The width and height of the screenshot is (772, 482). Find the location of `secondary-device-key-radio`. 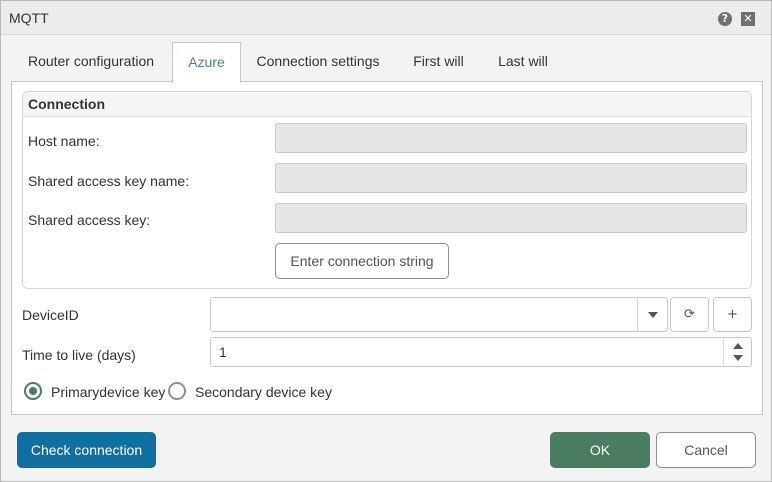

secondary-device-key-radio is located at coordinates (177, 391).